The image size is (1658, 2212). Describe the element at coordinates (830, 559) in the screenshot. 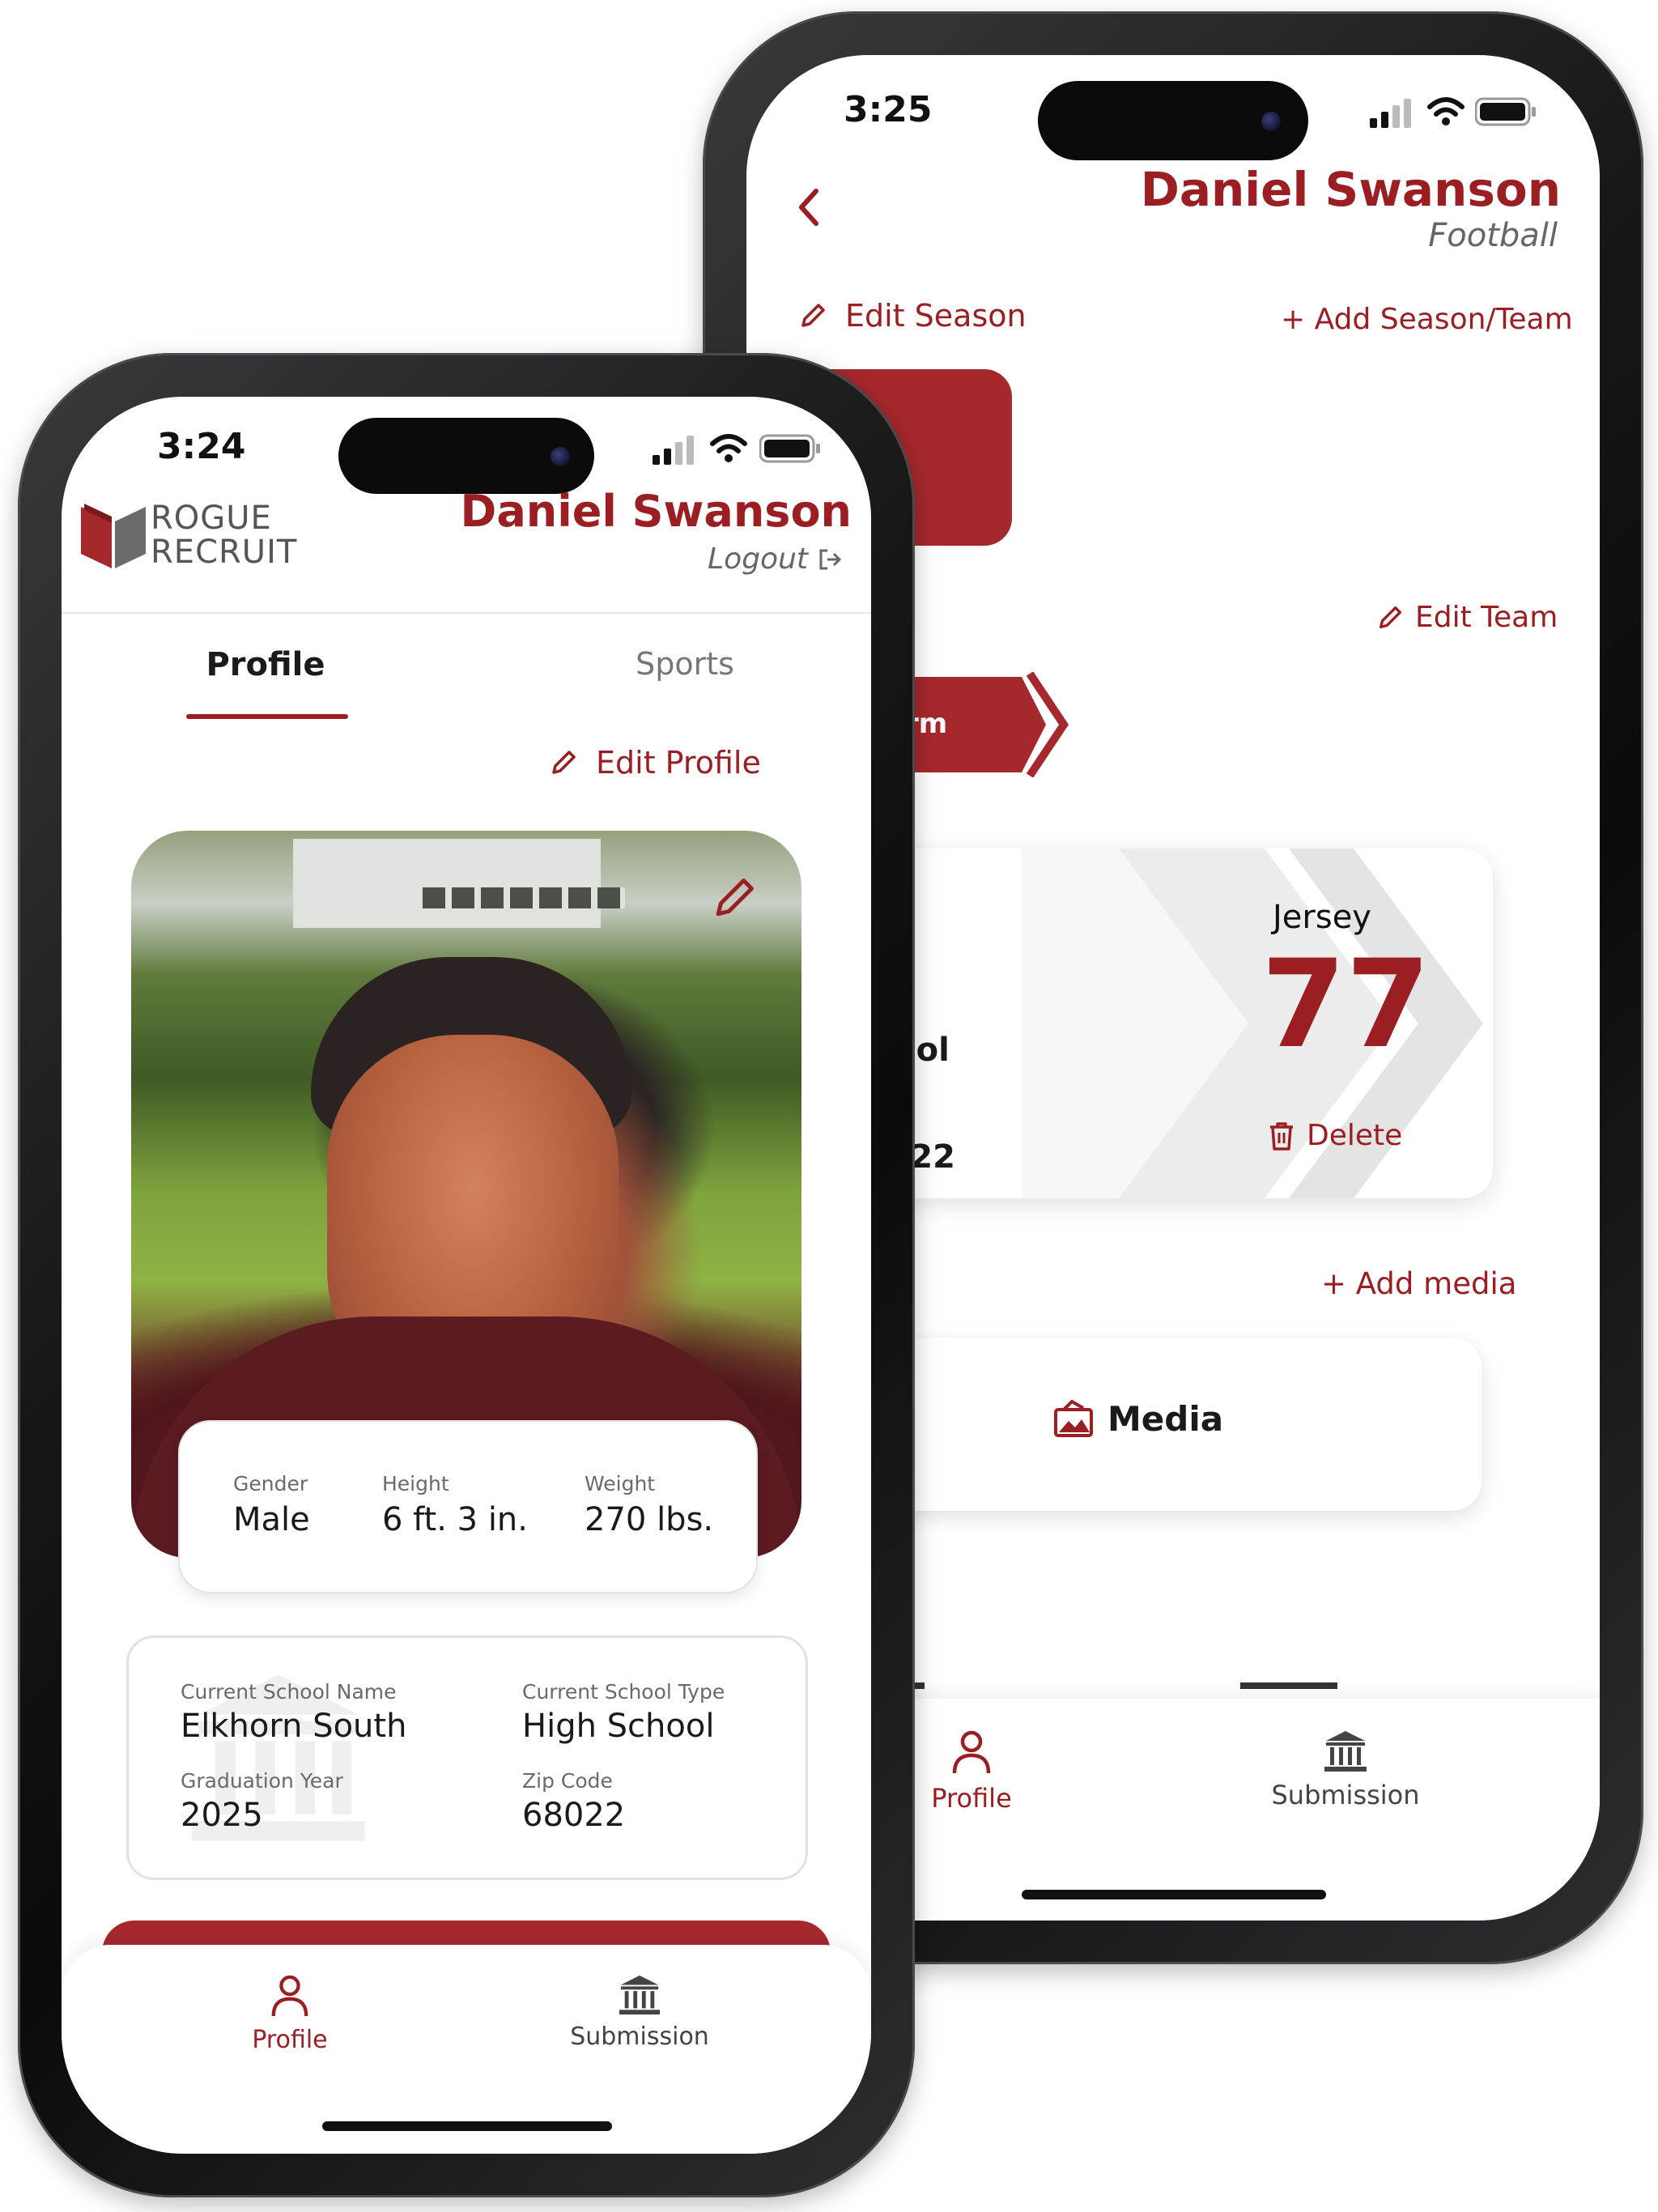

I see `logout-icon` at that location.